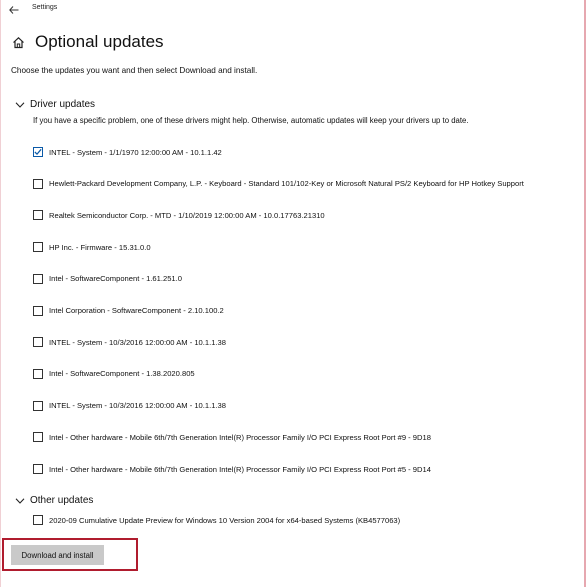 The width and height of the screenshot is (586, 587). I want to click on driver-updates-toggle: Driver updates, so click(55, 104).